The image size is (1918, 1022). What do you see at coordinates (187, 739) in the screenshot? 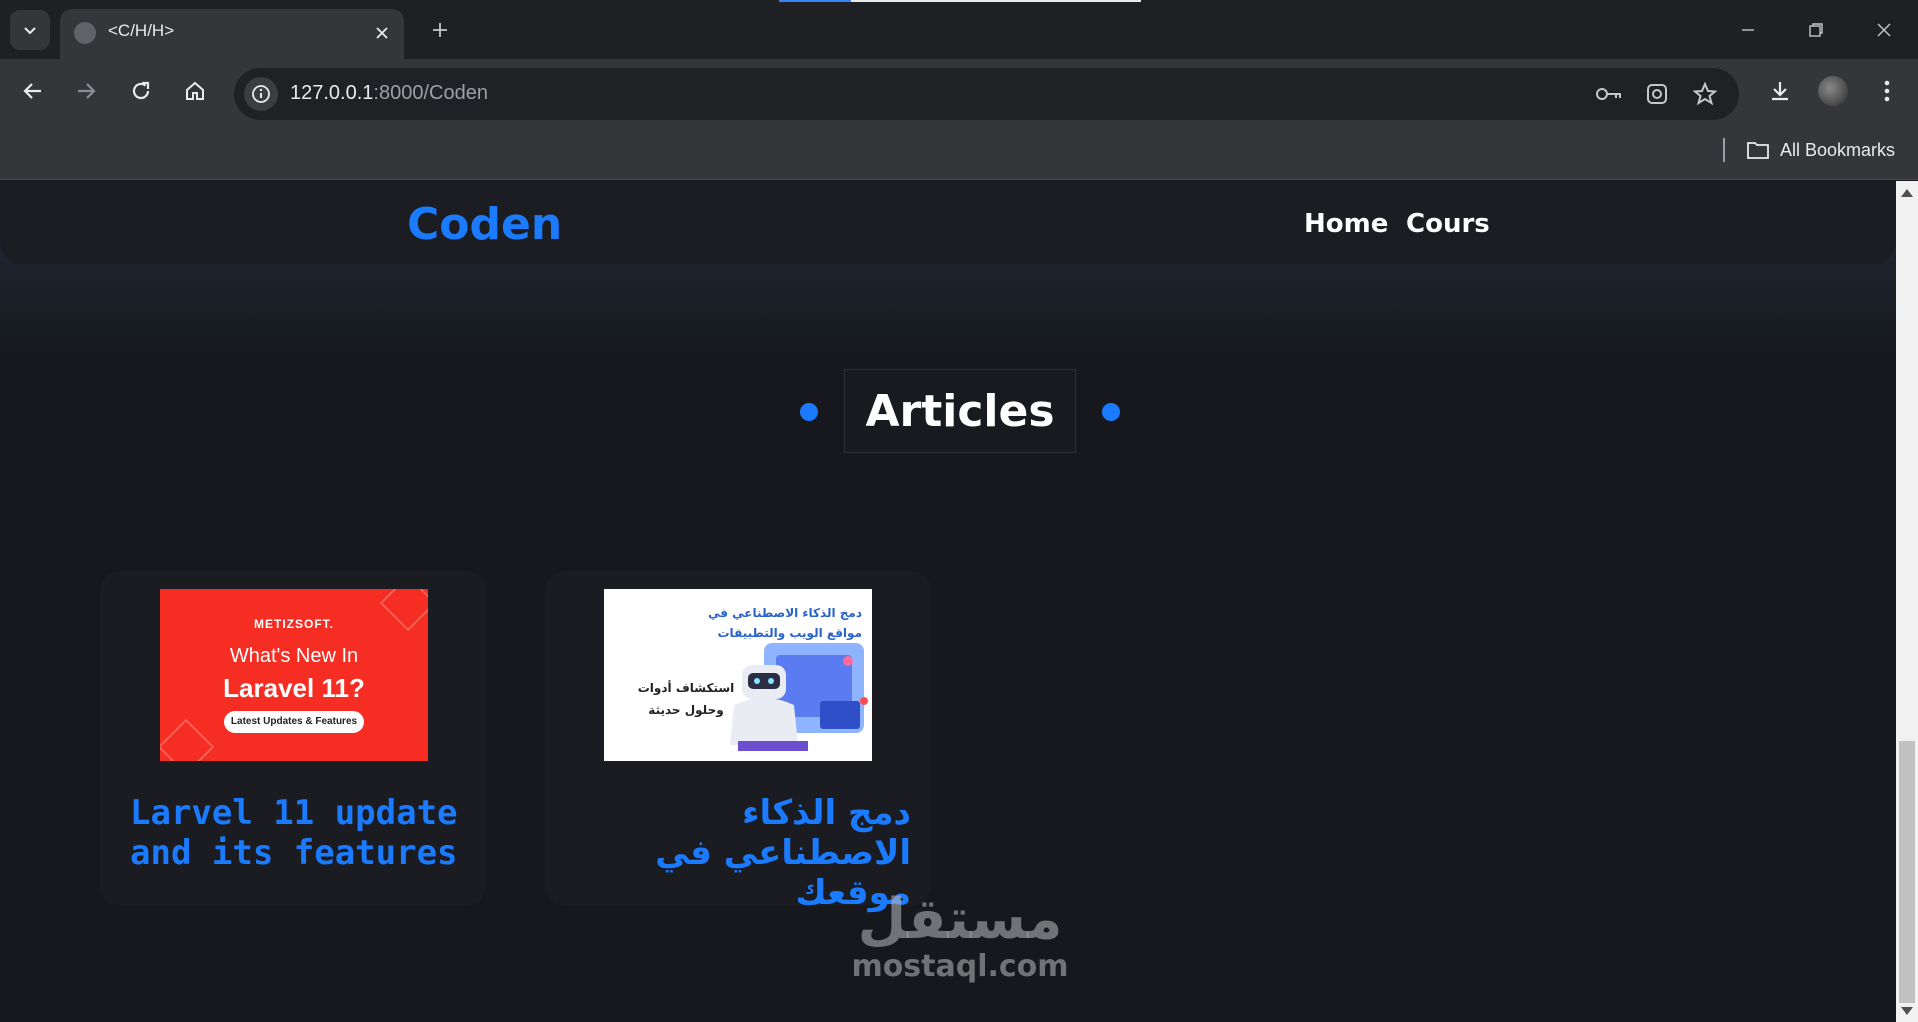
I see `laravel-logo-decor` at bounding box center [187, 739].